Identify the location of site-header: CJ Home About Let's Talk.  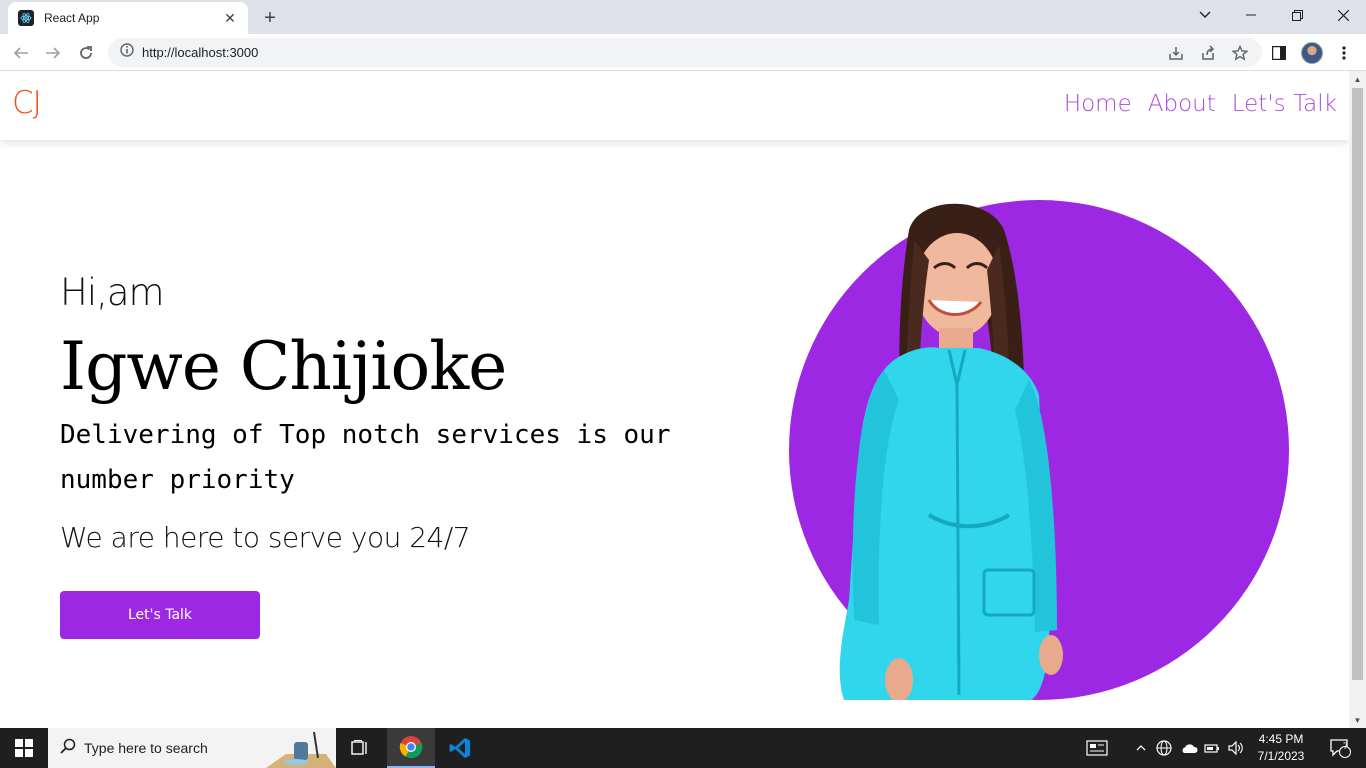
(674, 105).